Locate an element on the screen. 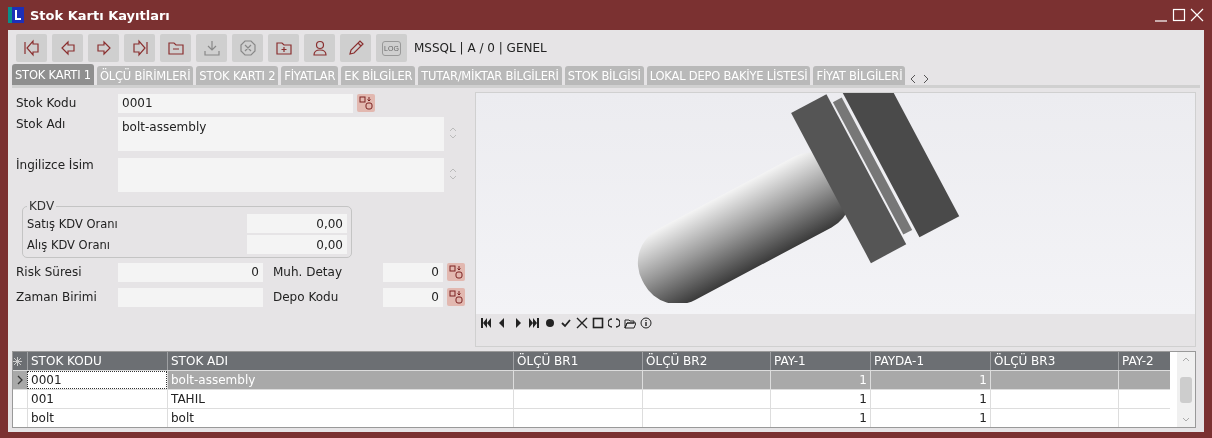  scroll-thumb is located at coordinates (1186, 389).